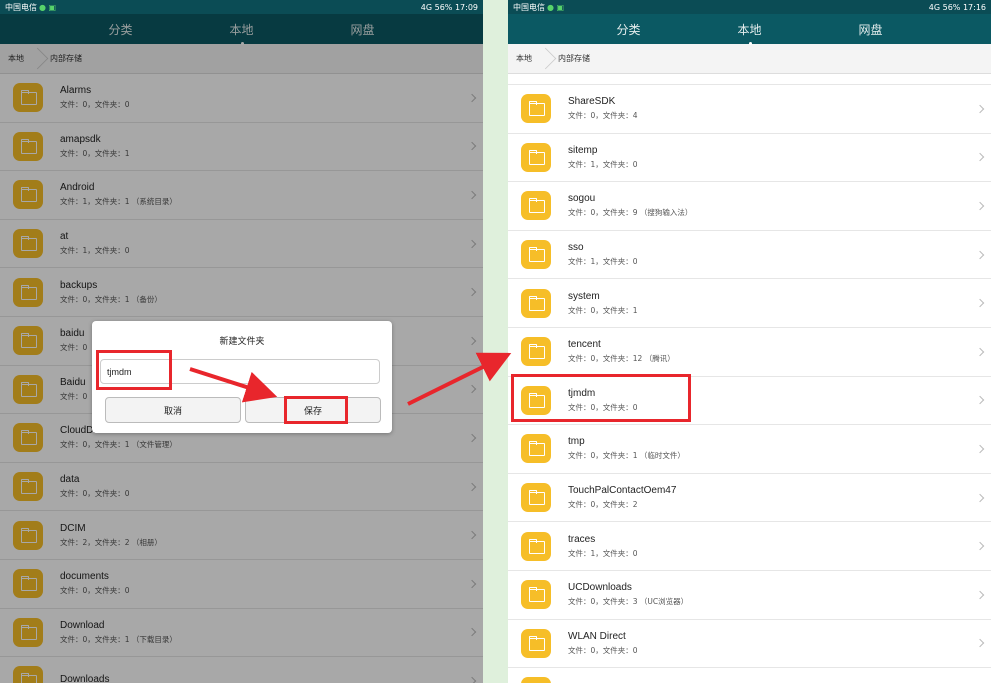 The image size is (991, 683). I want to click on item-meta: 文件：0，文件夹：2, so click(603, 505).